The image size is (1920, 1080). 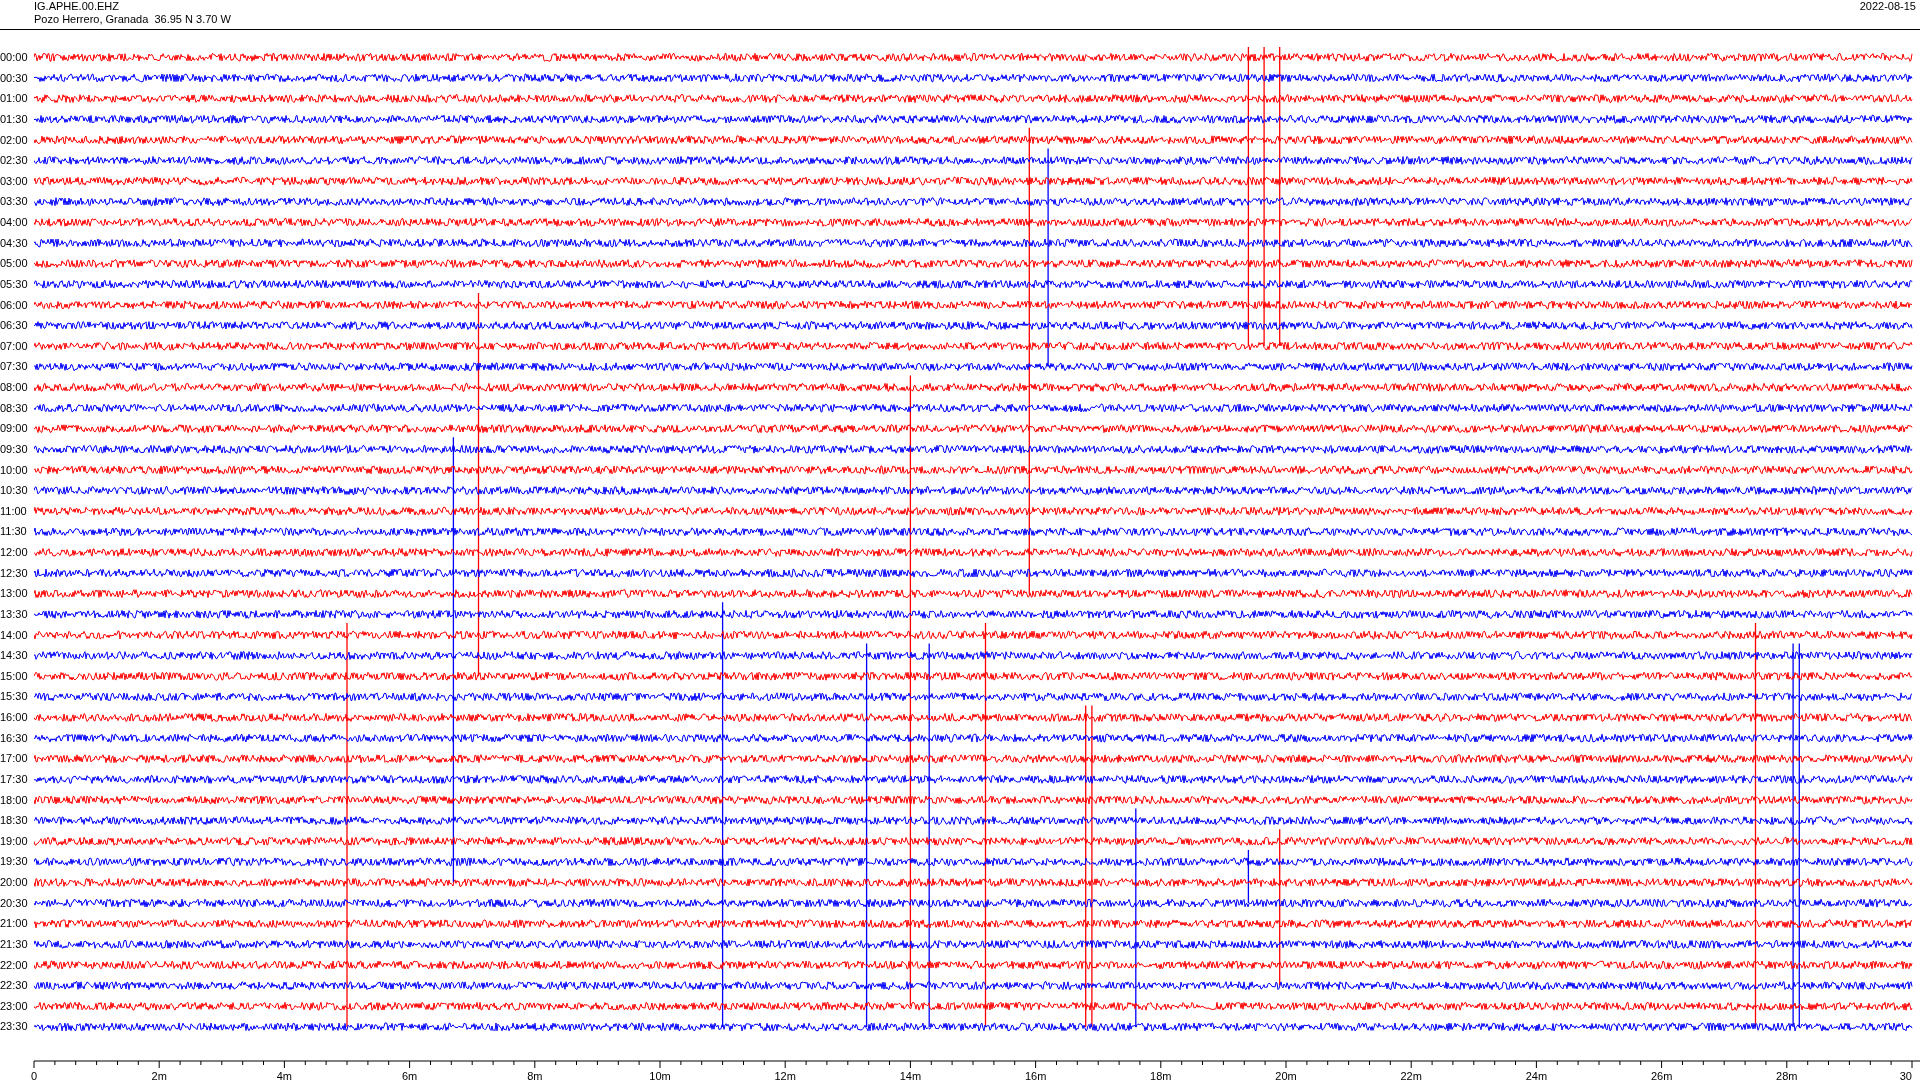 What do you see at coordinates (535, 1075) in the screenshot?
I see `axis-label: 8m` at bounding box center [535, 1075].